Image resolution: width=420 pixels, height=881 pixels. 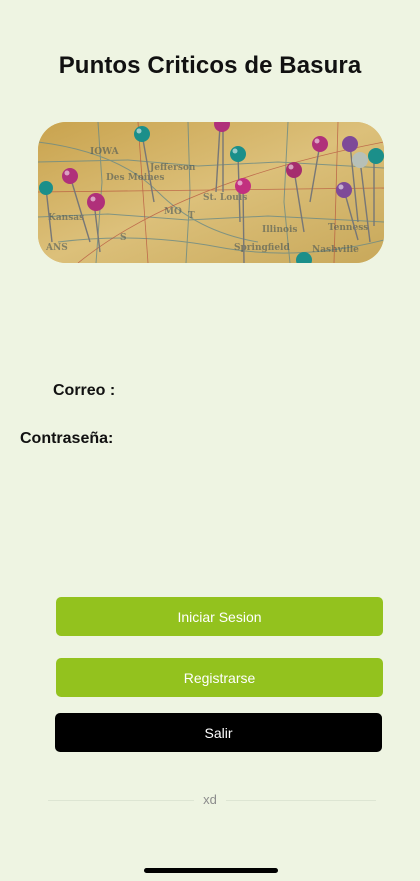 What do you see at coordinates (121, 800) in the screenshot?
I see `divider-line-left` at bounding box center [121, 800].